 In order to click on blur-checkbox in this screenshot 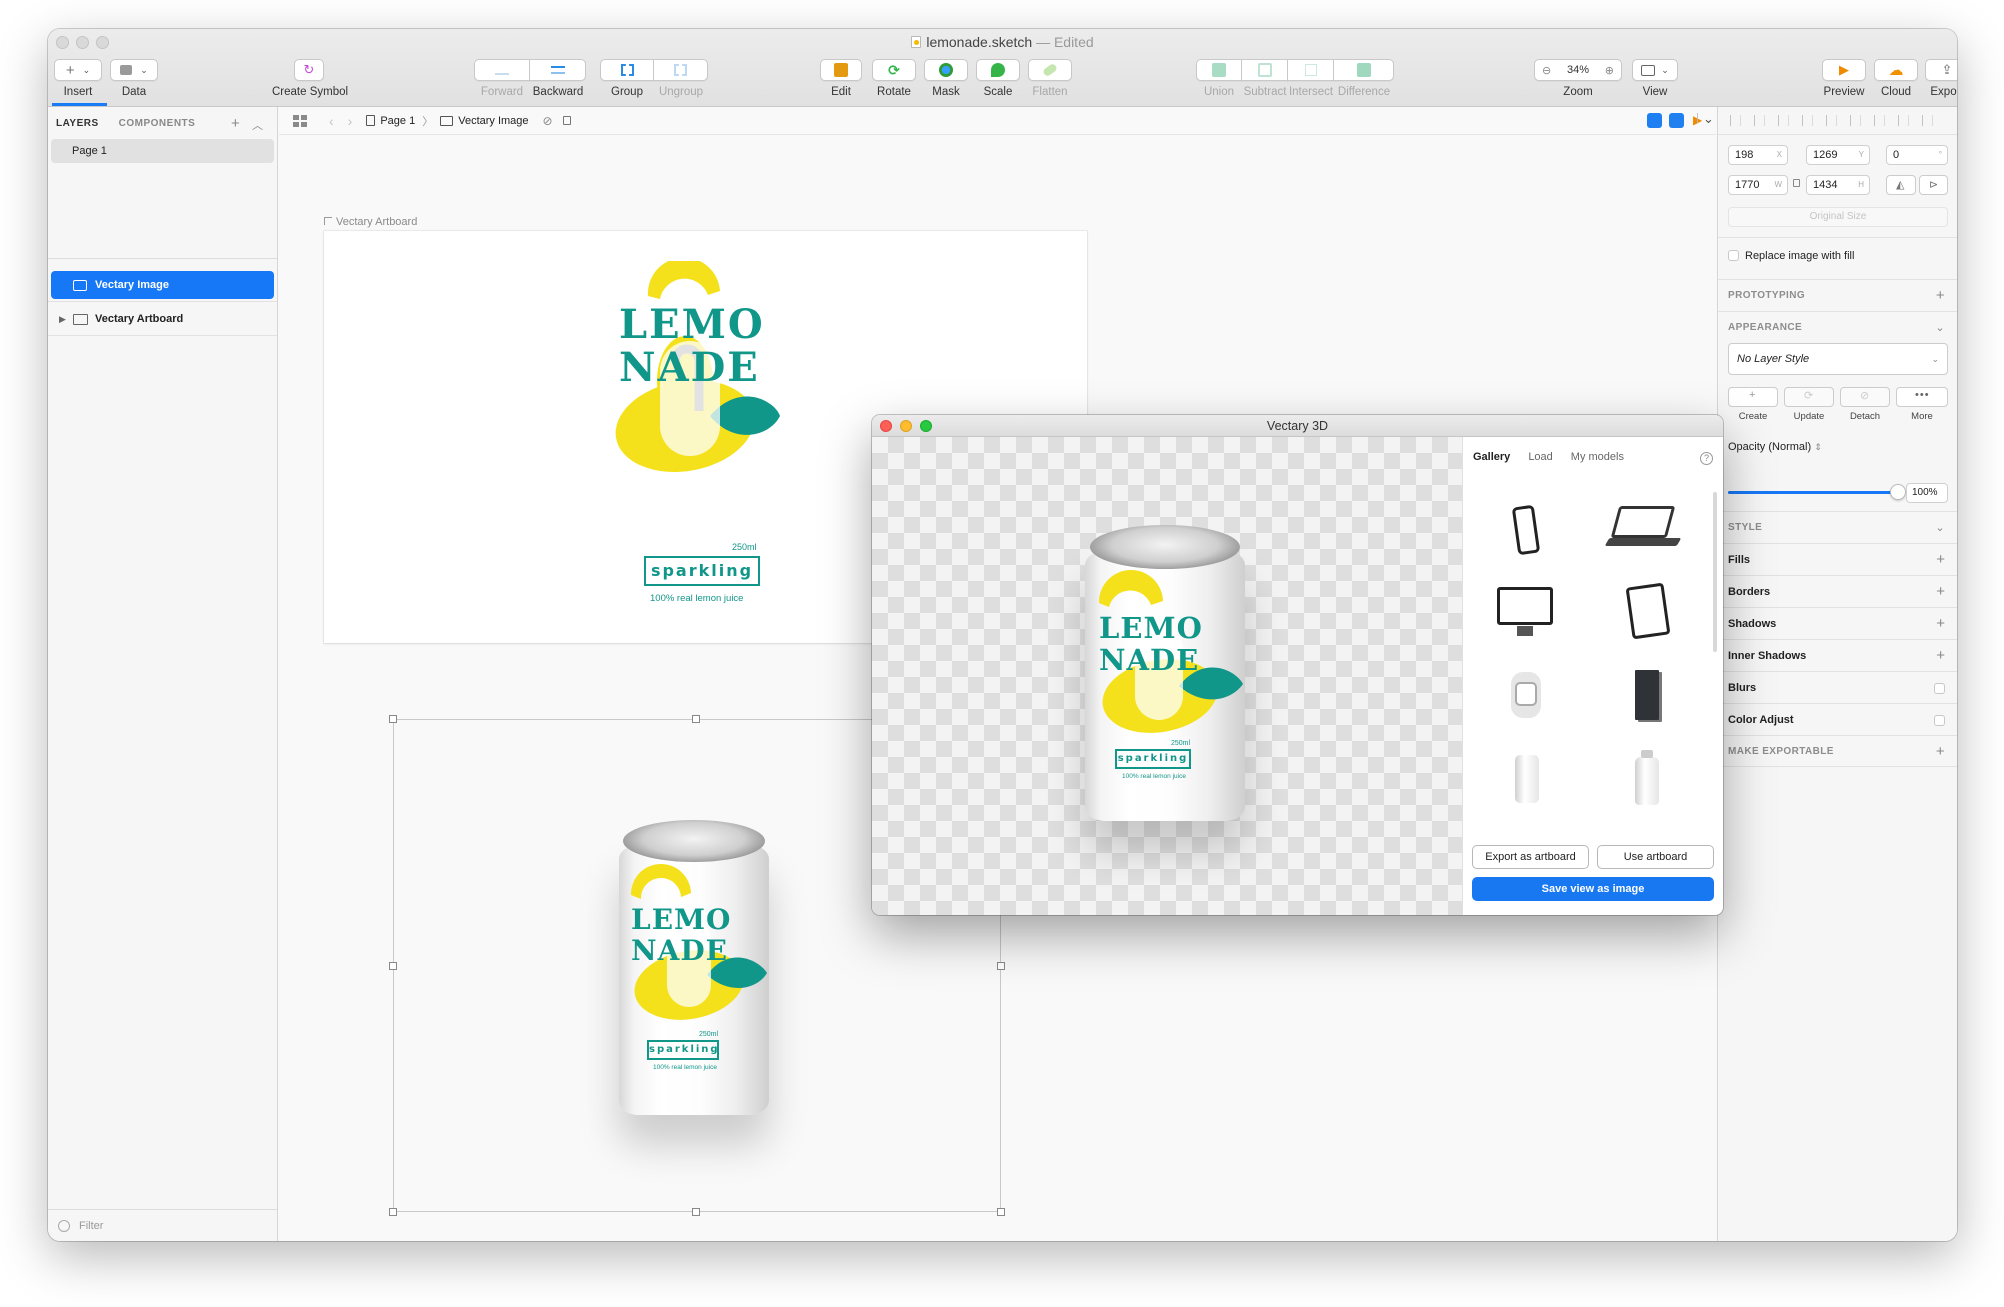, I will do `click(1939, 688)`.